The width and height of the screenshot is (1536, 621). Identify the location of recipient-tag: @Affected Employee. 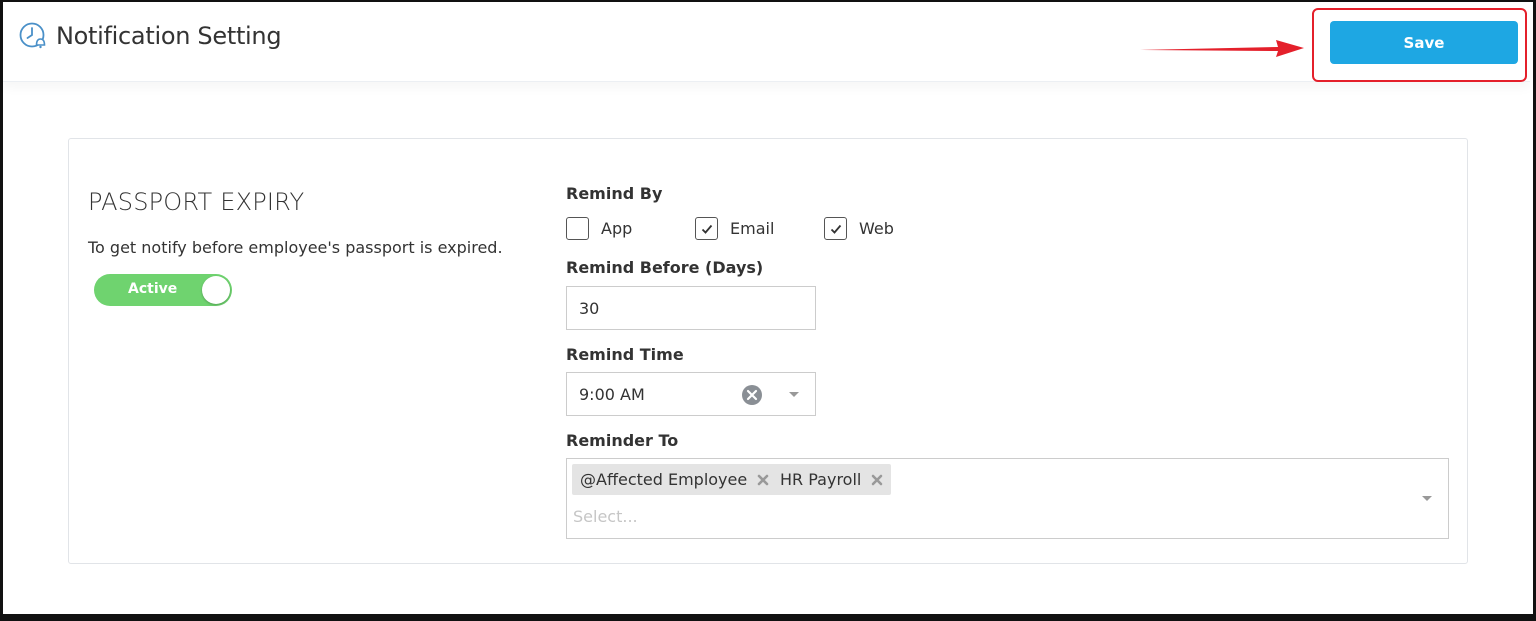
(675, 479).